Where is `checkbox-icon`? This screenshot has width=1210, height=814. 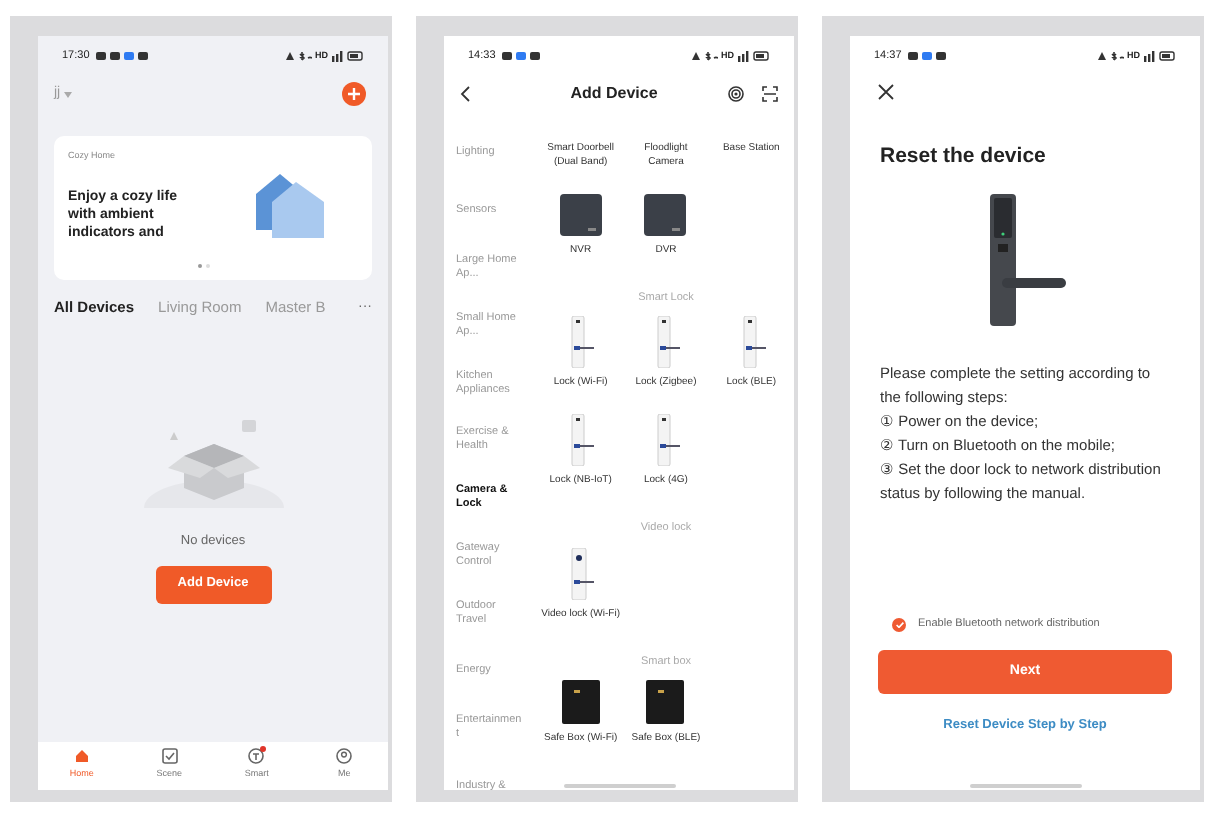
checkbox-icon is located at coordinates (169, 756).